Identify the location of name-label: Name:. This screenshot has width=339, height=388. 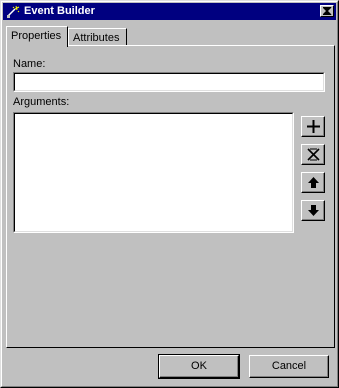
(29, 64).